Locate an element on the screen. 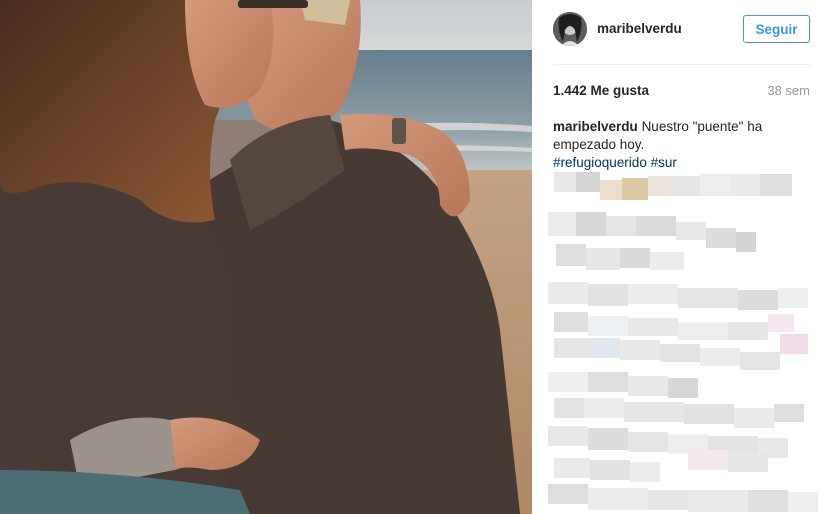 This screenshot has height=514, width=823. post-time: 38 sem is located at coordinates (788, 90).